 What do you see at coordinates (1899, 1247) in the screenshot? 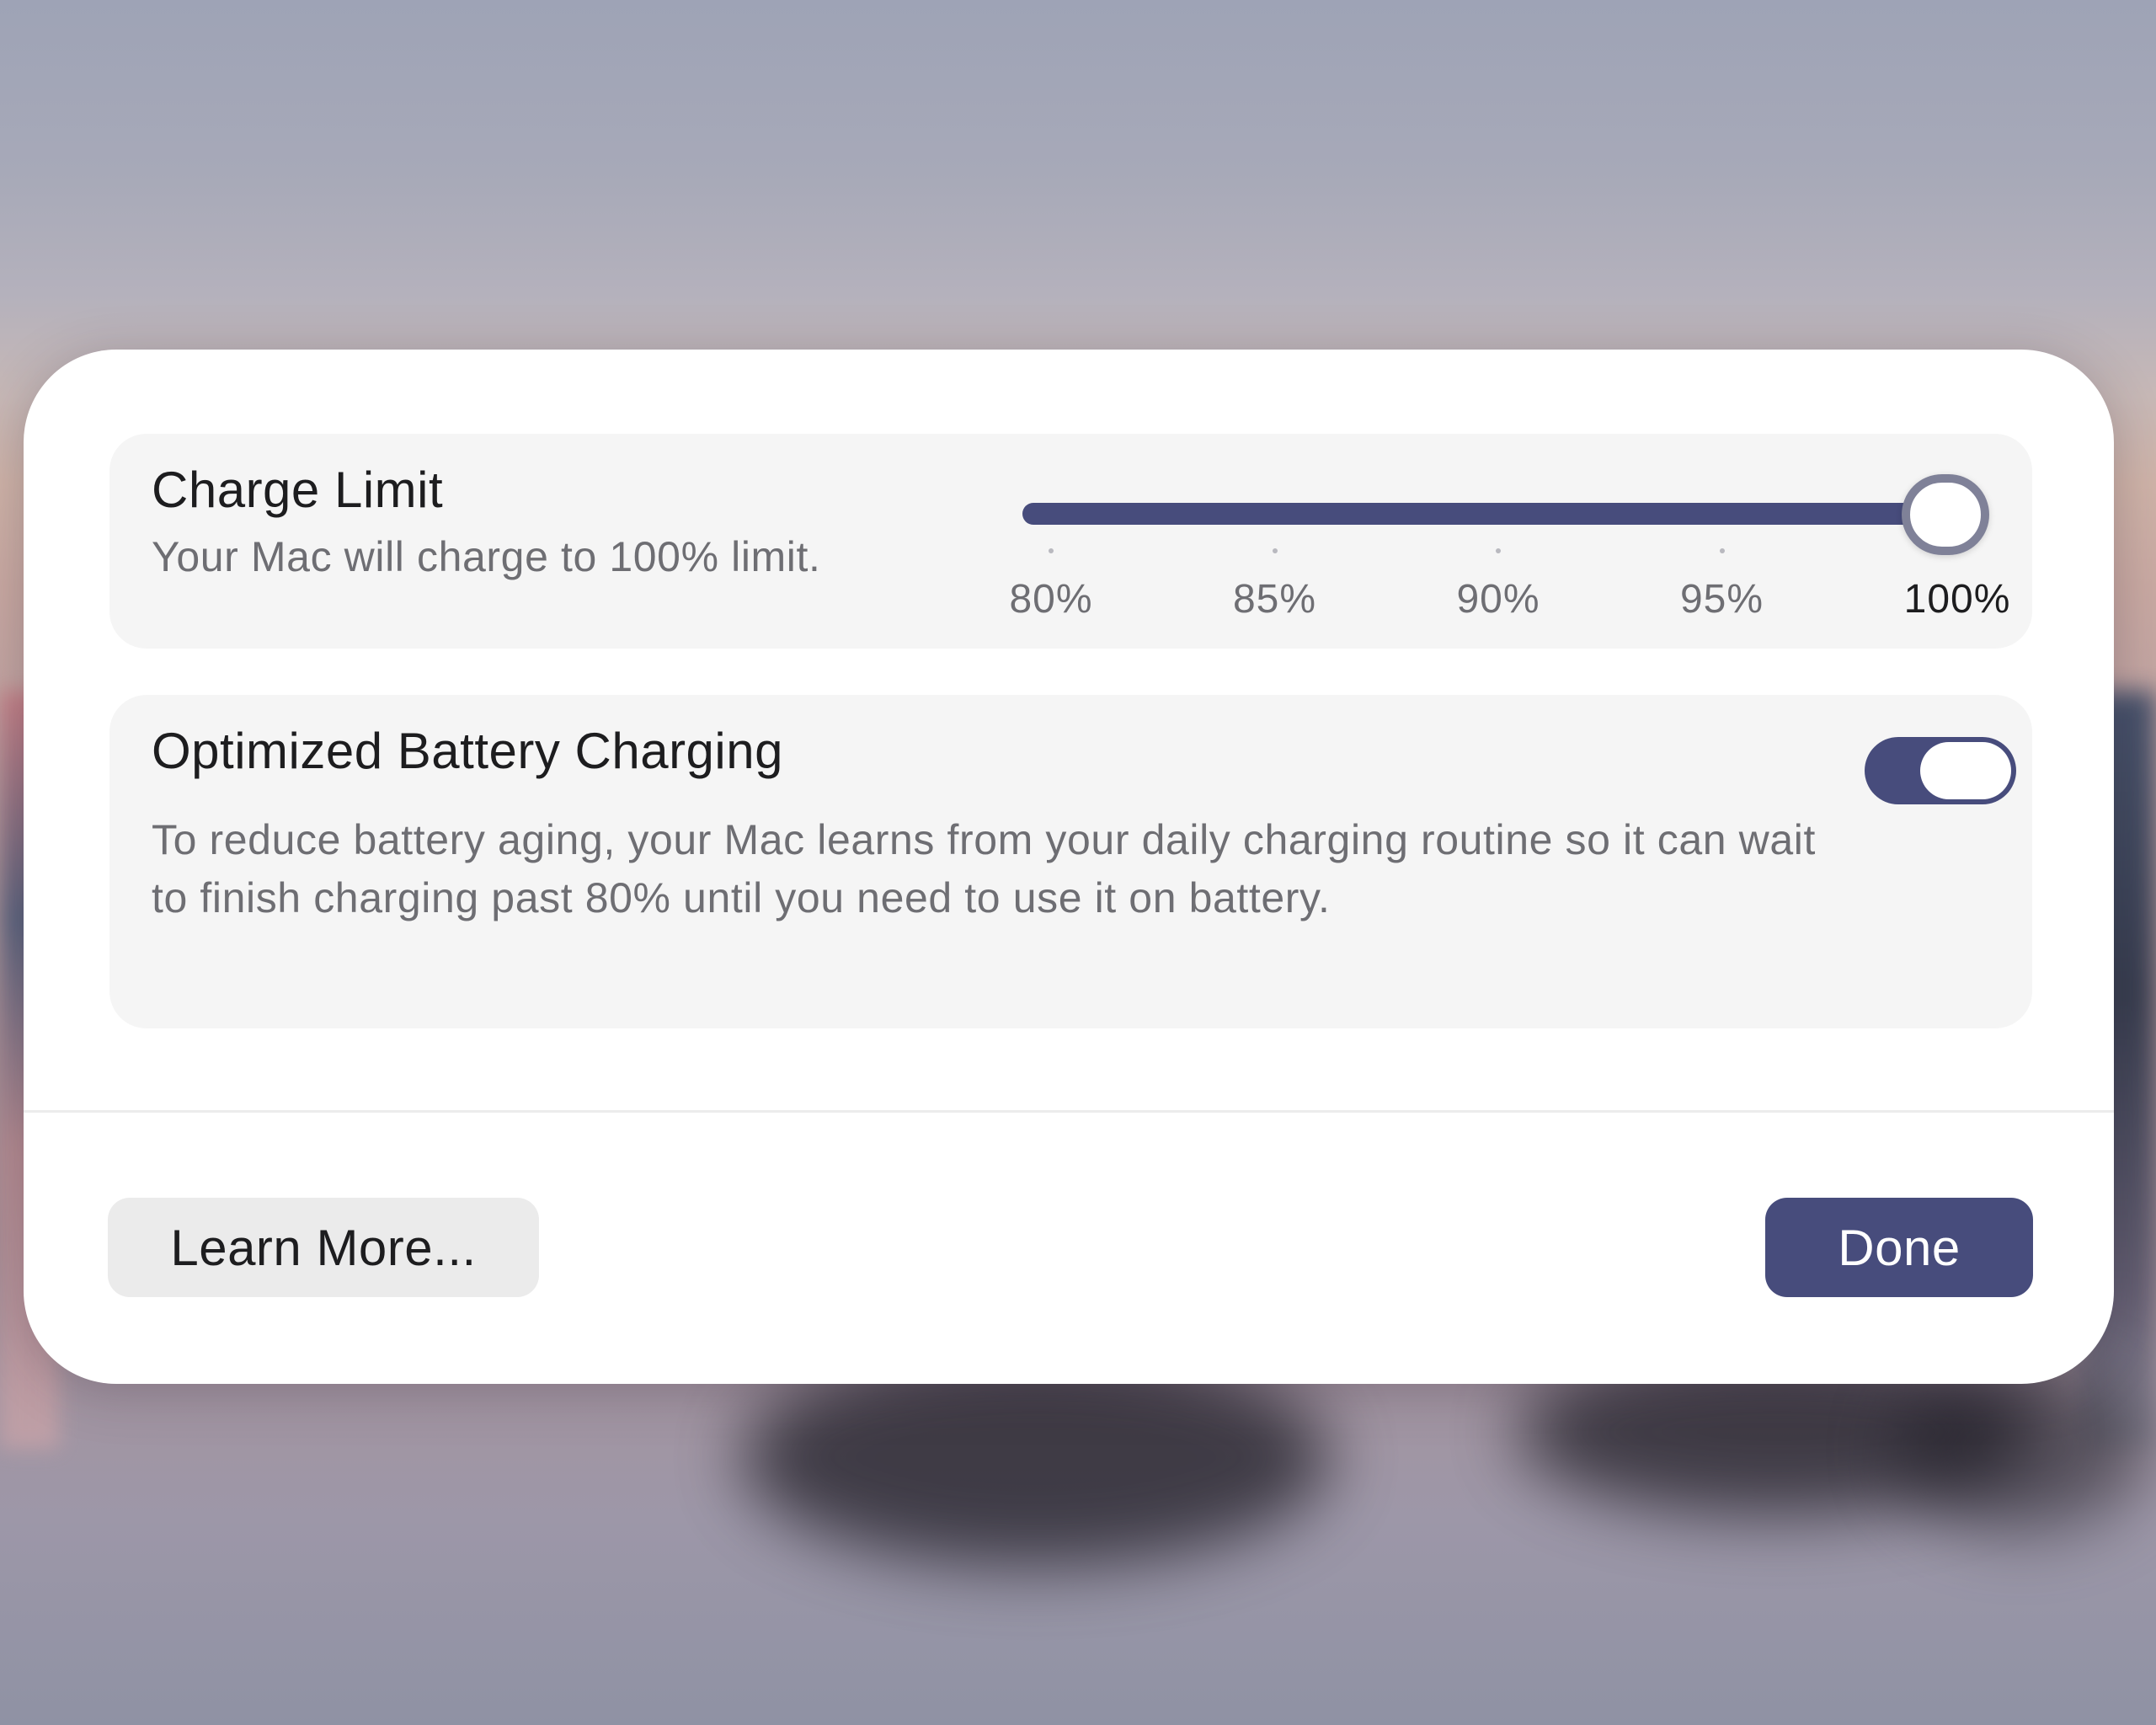
I see `done-button: Done` at bounding box center [1899, 1247].